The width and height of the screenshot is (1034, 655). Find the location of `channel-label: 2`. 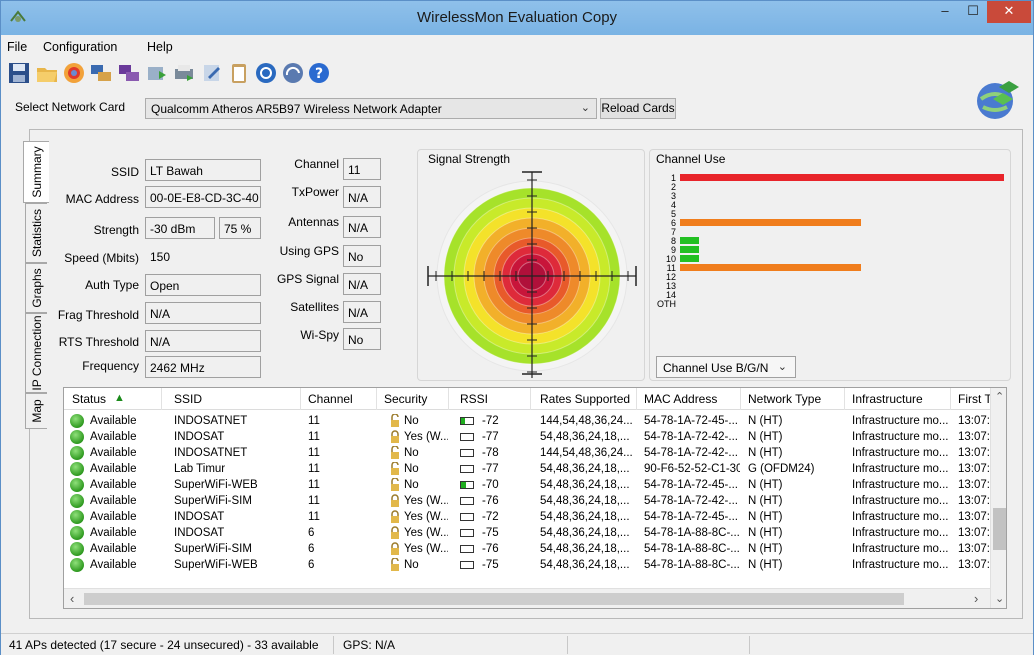

channel-label: 2 is located at coordinates (673, 187).